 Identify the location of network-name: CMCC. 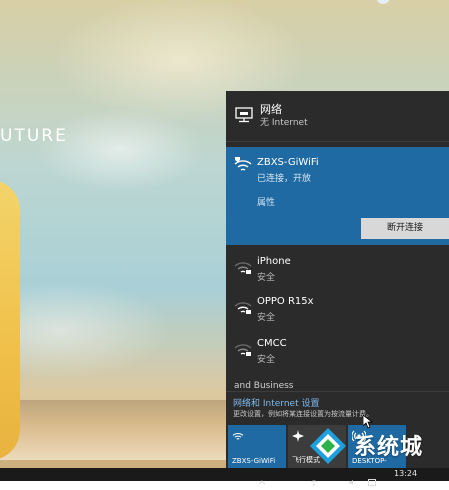
(272, 343).